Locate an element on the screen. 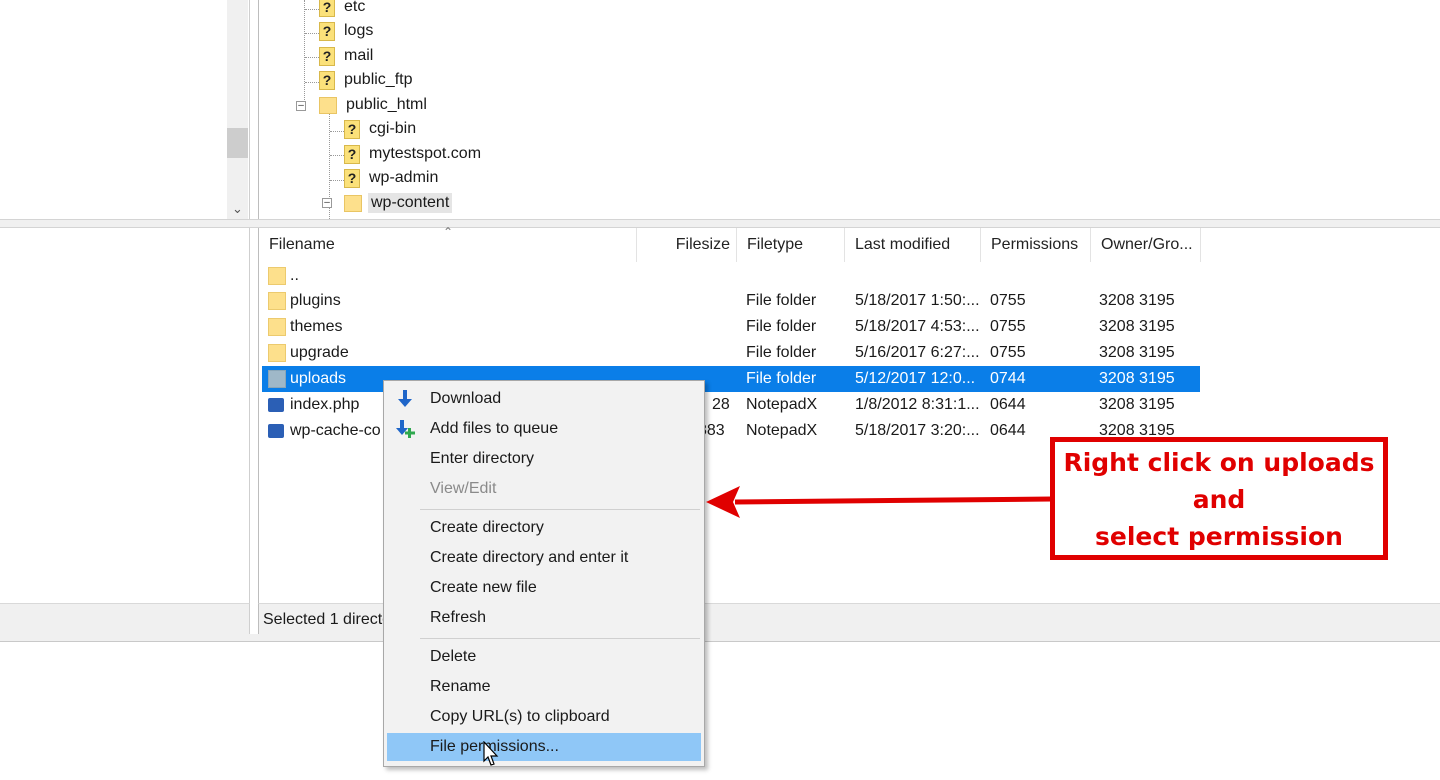 This screenshot has width=1440, height=780. menu-item-label: Add files to queue is located at coordinates (494, 428).